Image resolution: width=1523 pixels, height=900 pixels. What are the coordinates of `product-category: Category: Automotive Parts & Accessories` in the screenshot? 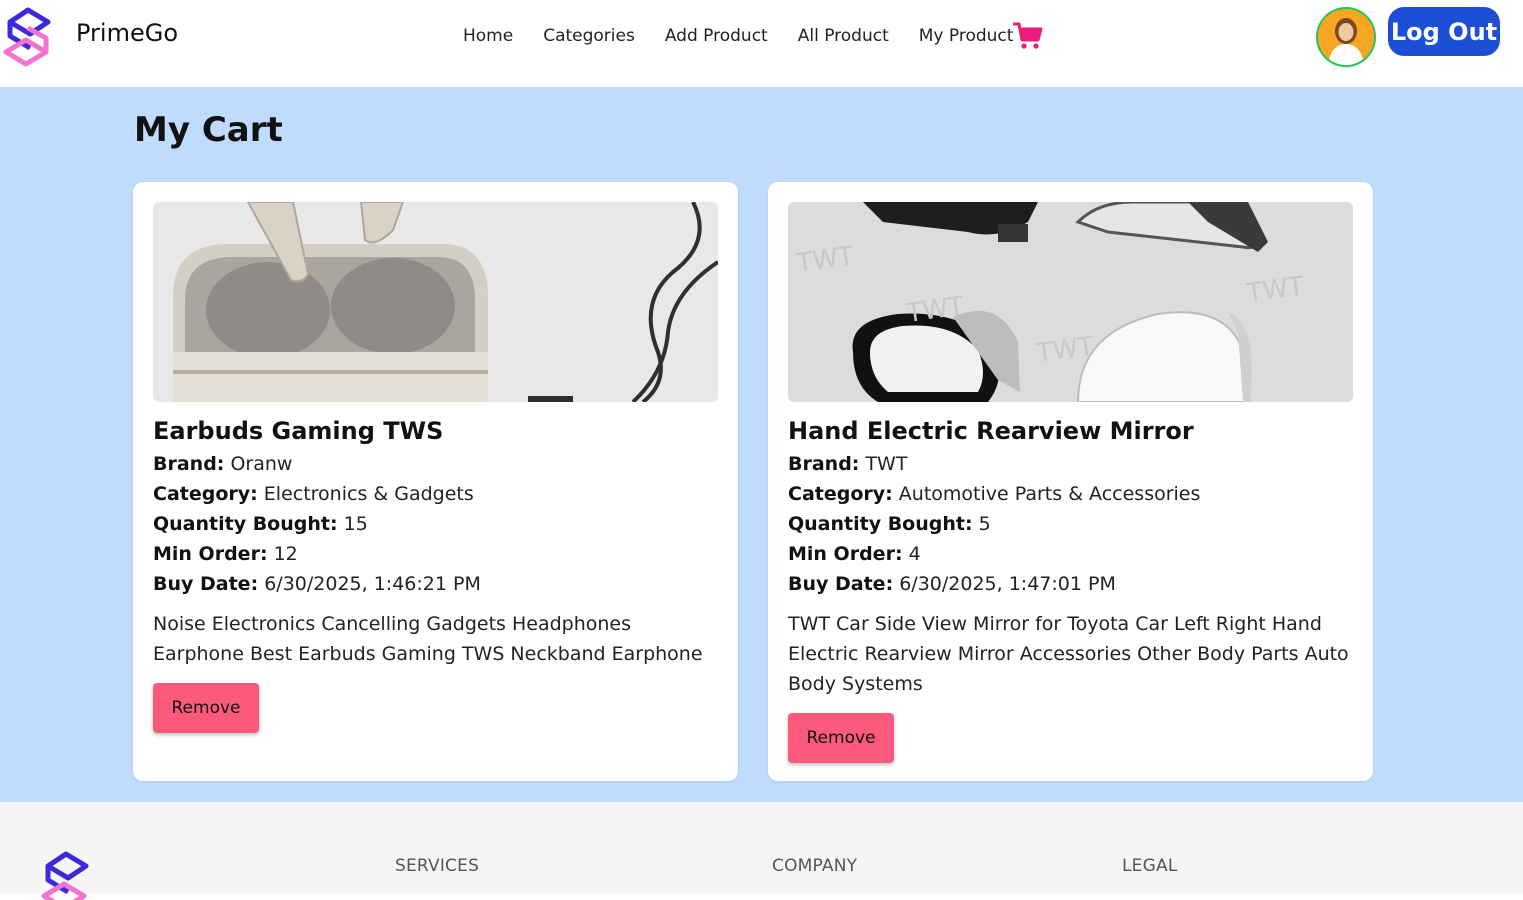 It's located at (1070, 494).